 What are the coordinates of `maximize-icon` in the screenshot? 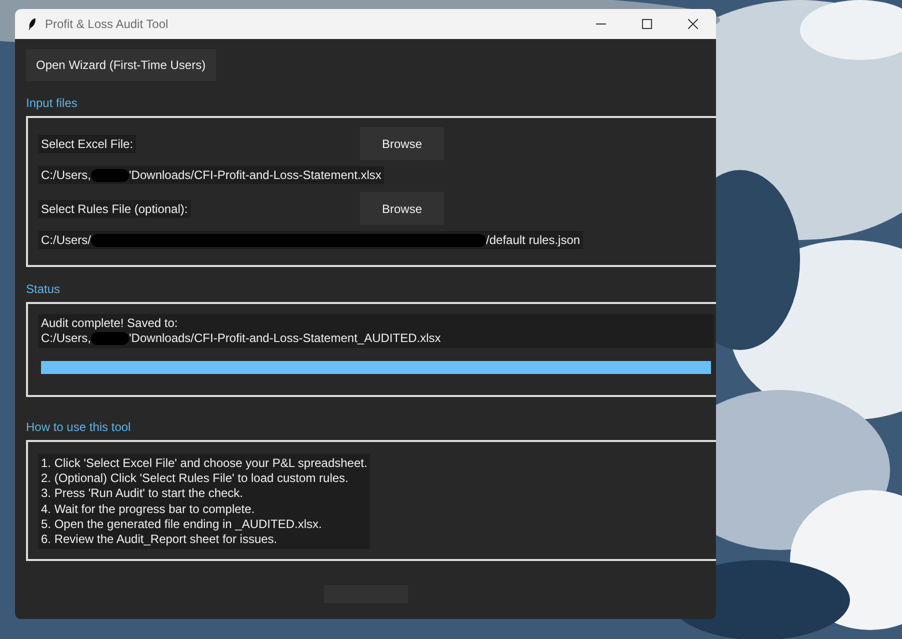 It's located at (647, 24).